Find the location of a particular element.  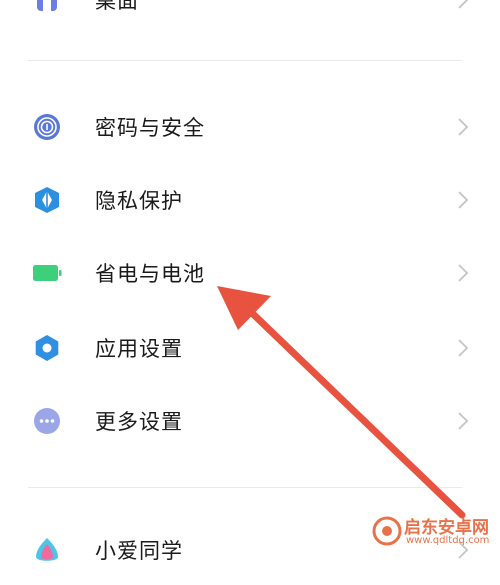

settings-item-desktop: 桌面 is located at coordinates (250, 17).